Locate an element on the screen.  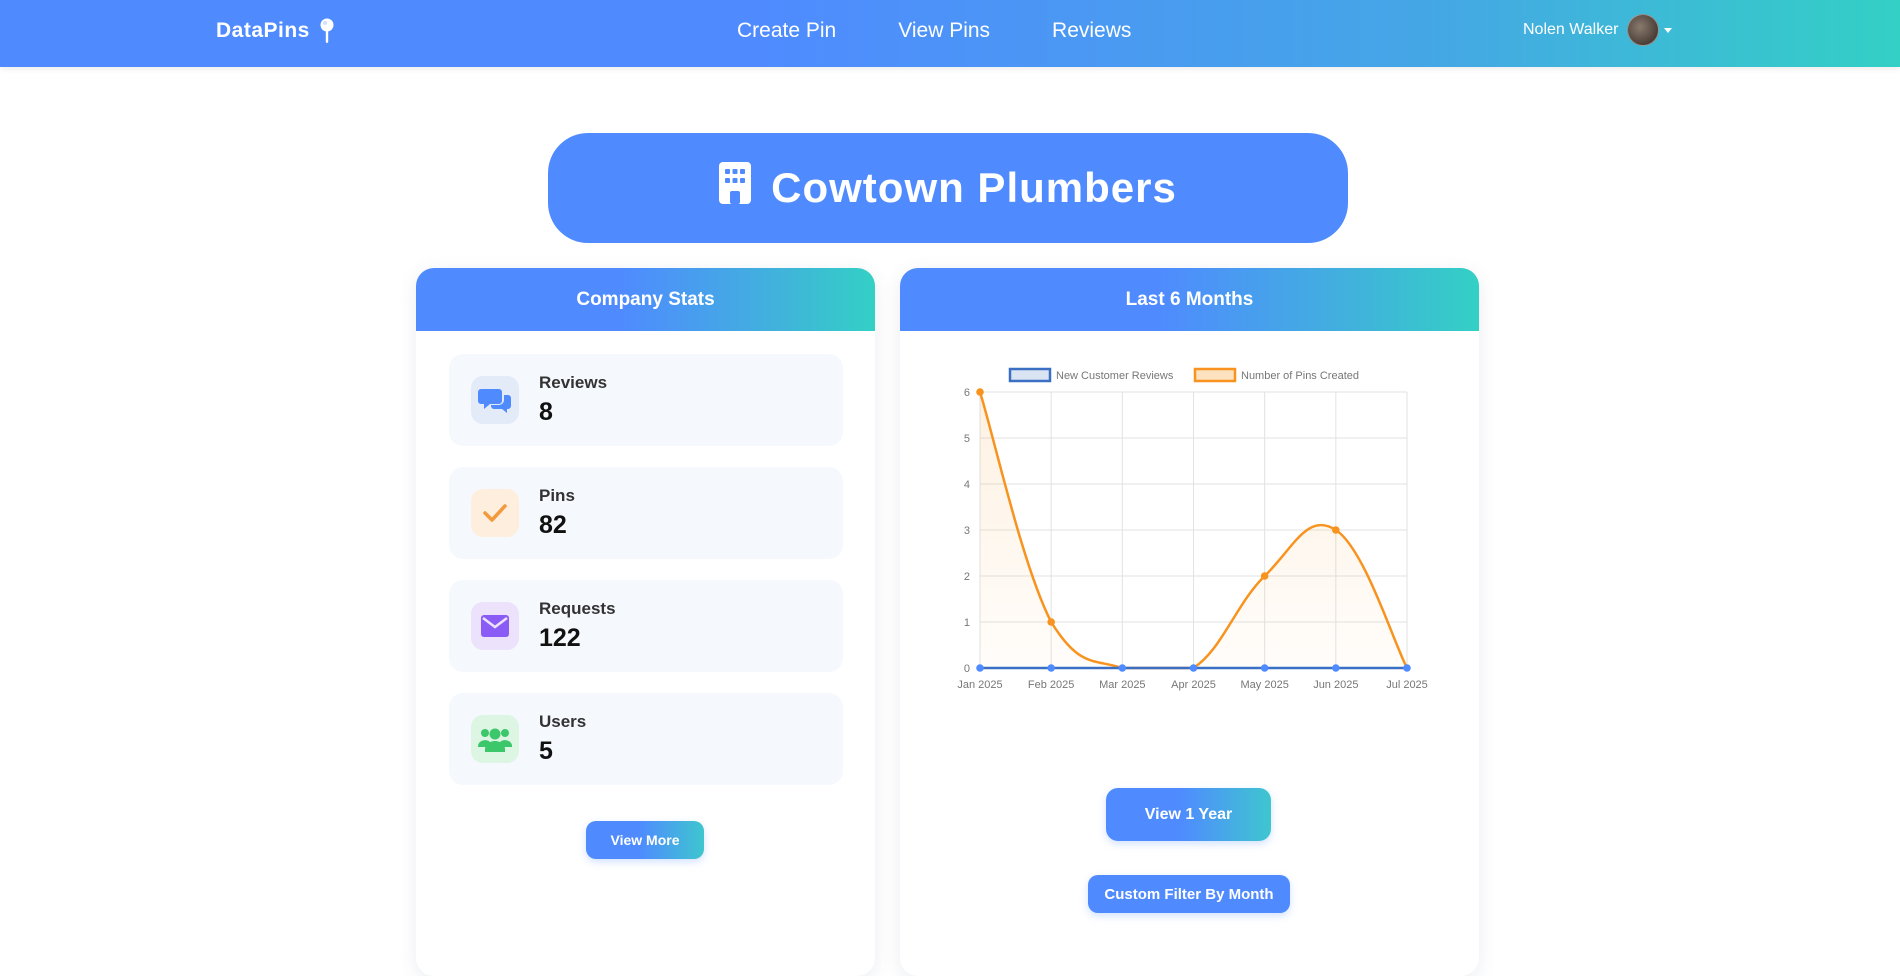
nav-reviews: Reviews is located at coordinates (1091, 31).